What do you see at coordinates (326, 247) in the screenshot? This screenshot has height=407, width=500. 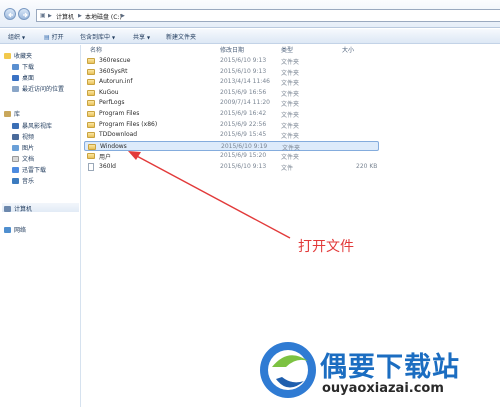 I see `annotation-label: 打开文件` at bounding box center [326, 247].